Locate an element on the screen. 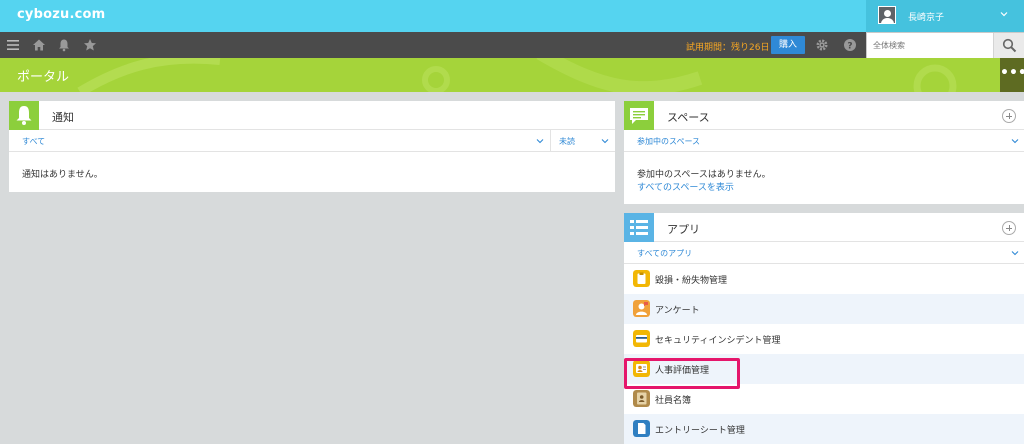  add-space-button is located at coordinates (1009, 116).